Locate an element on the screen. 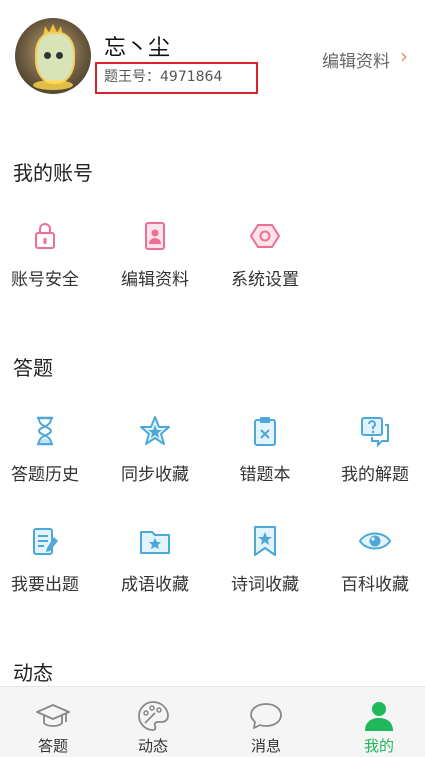 This screenshot has width=425, height=757. wrong-questions-label: 错题本 is located at coordinates (265, 475).